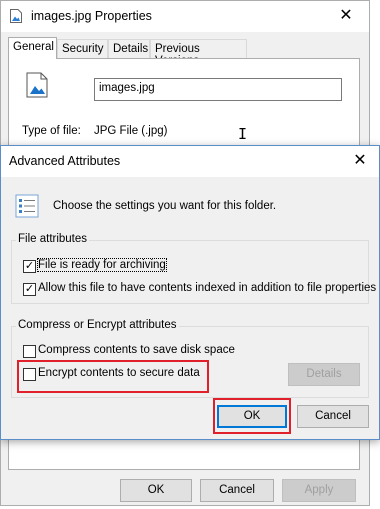  I want to click on file-name-field: images.jpg, so click(218, 89).